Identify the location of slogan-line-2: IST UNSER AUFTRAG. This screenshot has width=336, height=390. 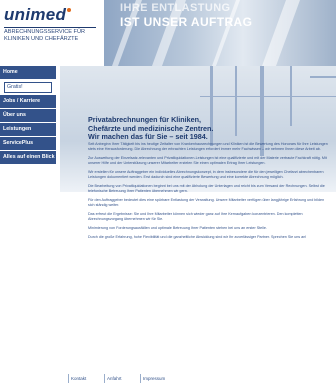
(186, 22).